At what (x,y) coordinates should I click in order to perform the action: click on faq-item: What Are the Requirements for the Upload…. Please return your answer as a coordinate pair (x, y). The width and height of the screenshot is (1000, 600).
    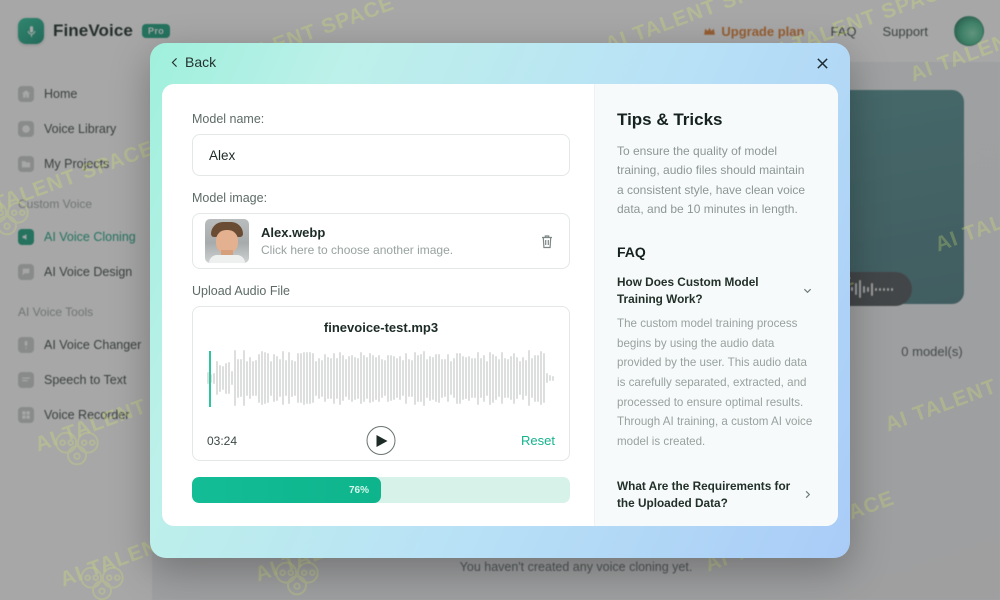
    Looking at the image, I should click on (715, 495).